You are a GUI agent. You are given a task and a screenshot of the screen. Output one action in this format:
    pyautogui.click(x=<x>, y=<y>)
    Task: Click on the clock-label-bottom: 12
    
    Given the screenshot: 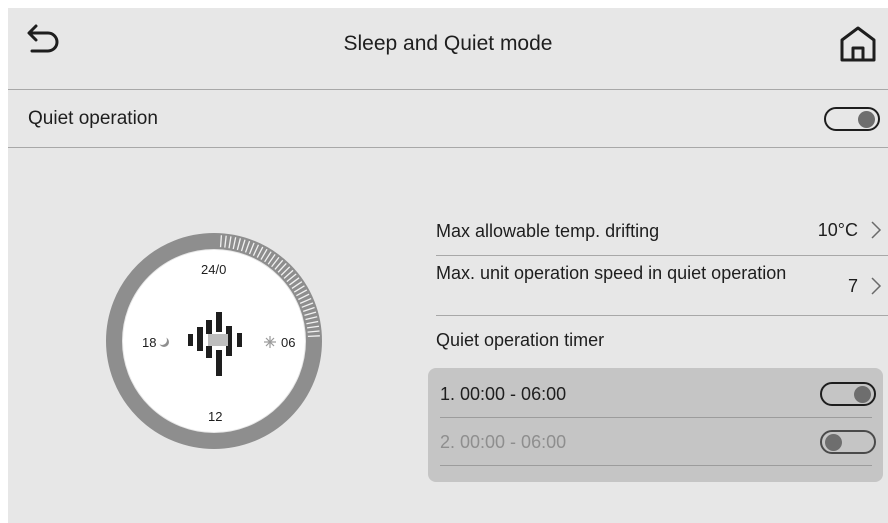 What is the action you would take?
    pyautogui.click(x=215, y=416)
    